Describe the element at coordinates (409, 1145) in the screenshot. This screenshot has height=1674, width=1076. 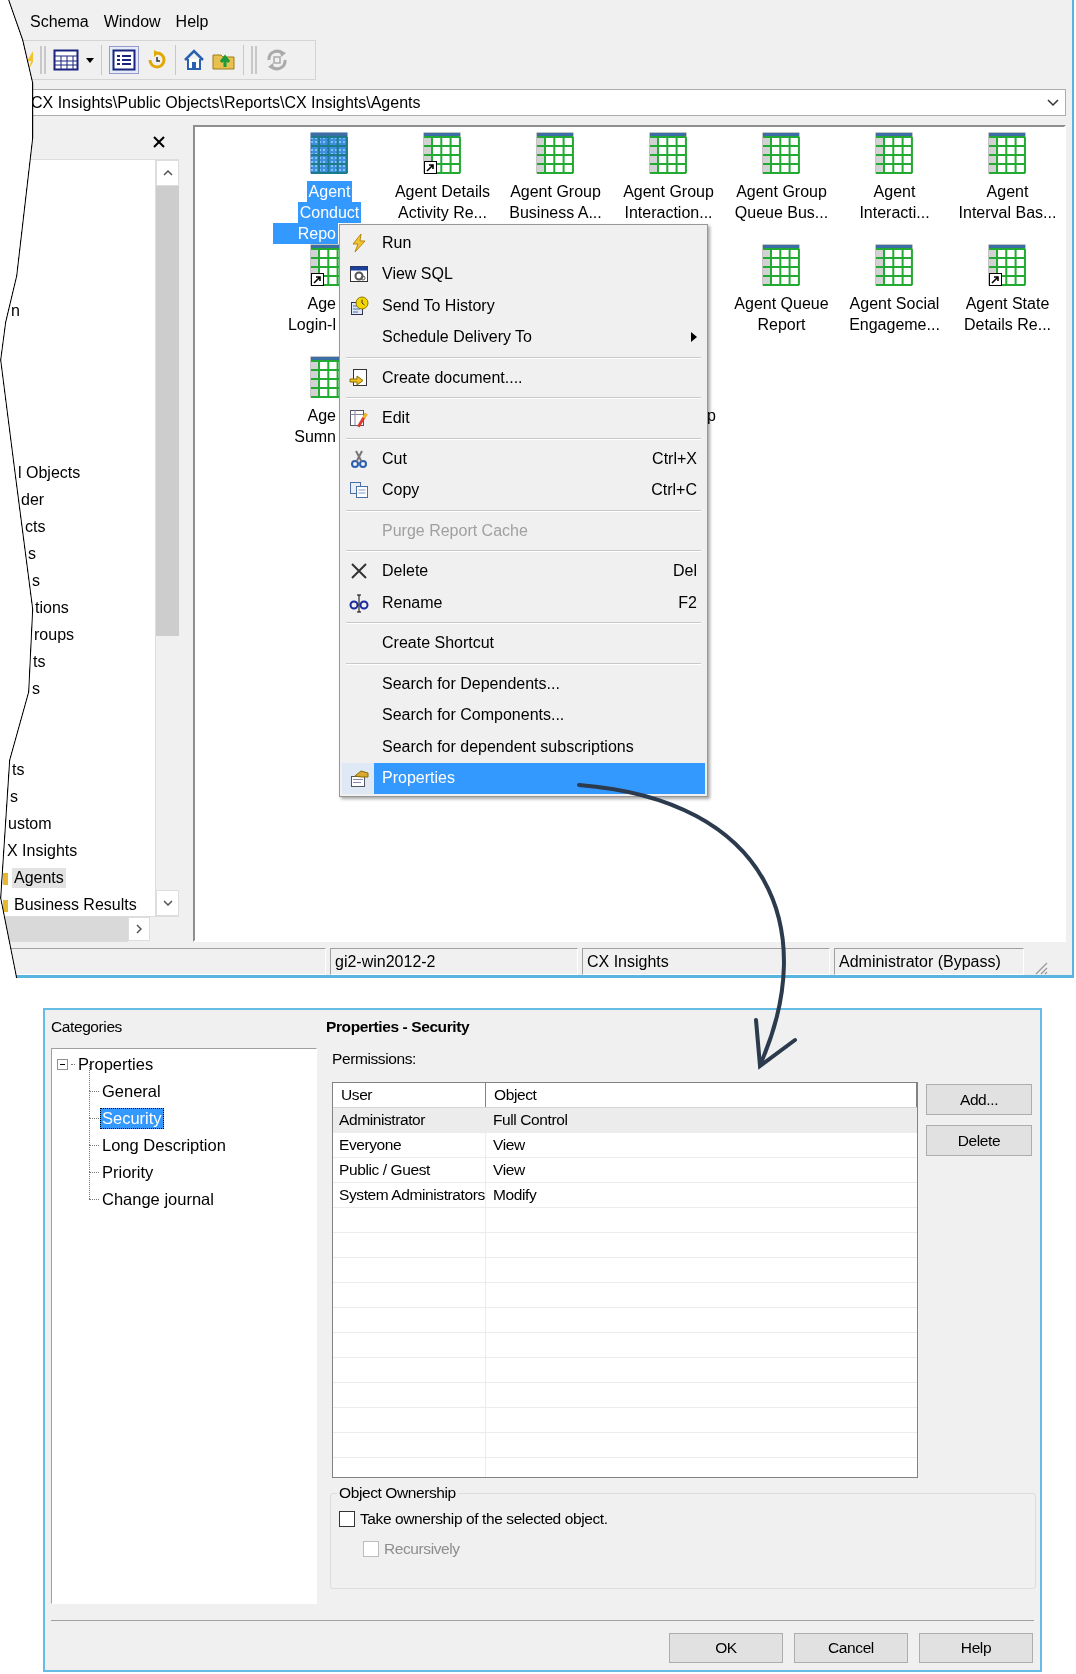
I see `table-cell: Everyone` at that location.